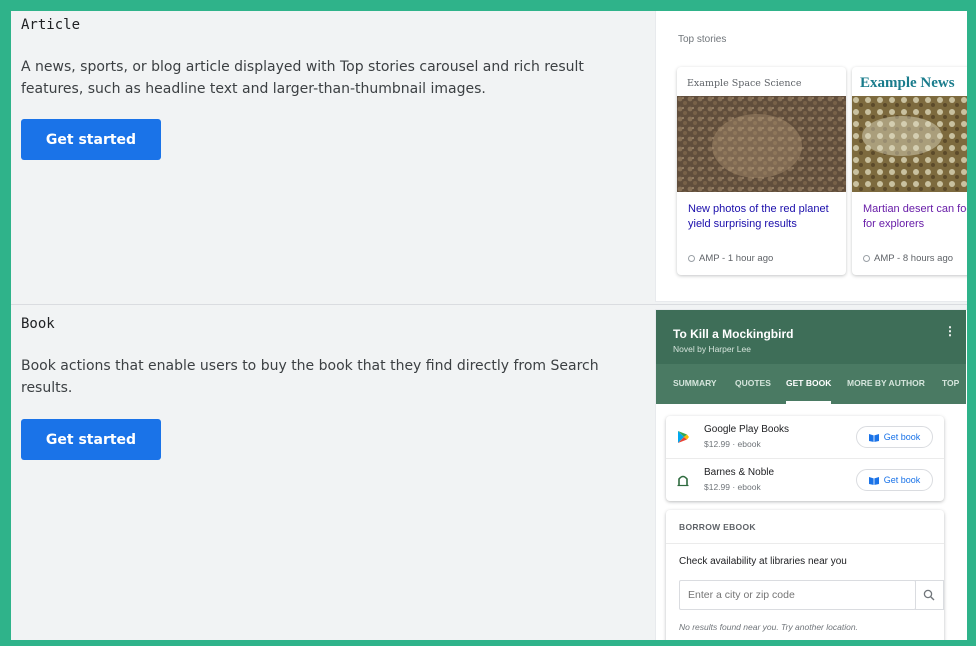  Describe the element at coordinates (763, 561) in the screenshot. I see `borrow-check-text: Check availability at libraries near you` at that location.